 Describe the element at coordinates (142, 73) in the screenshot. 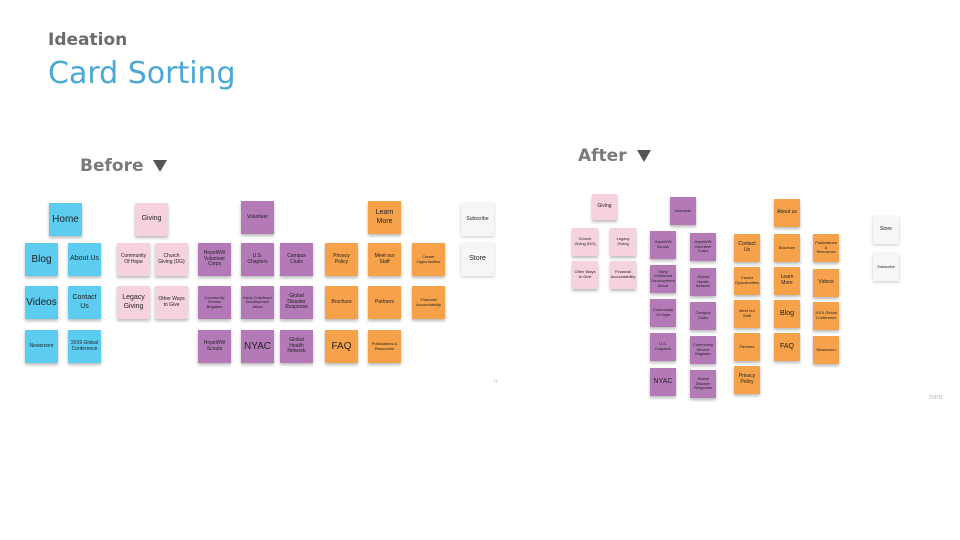

I see `slide-title: Card Sorting` at that location.